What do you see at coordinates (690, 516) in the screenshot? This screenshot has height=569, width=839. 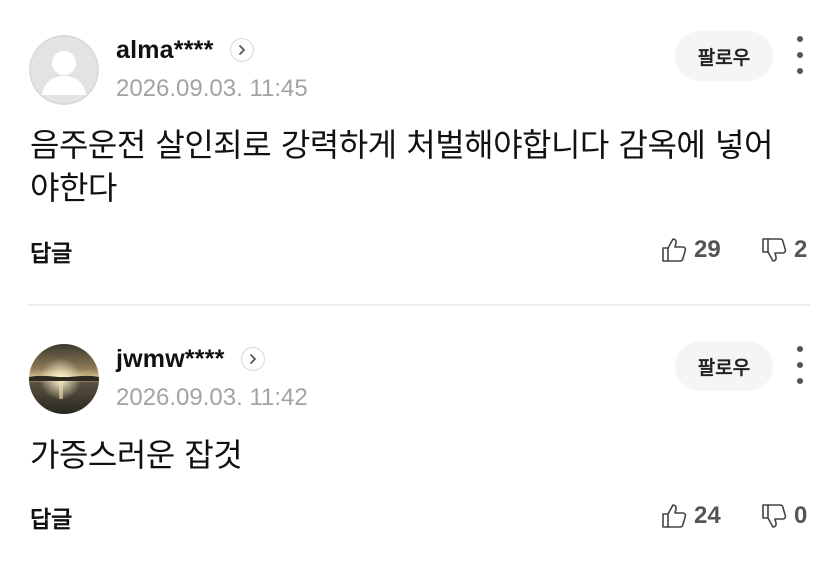 I see `like-button: 24` at bounding box center [690, 516].